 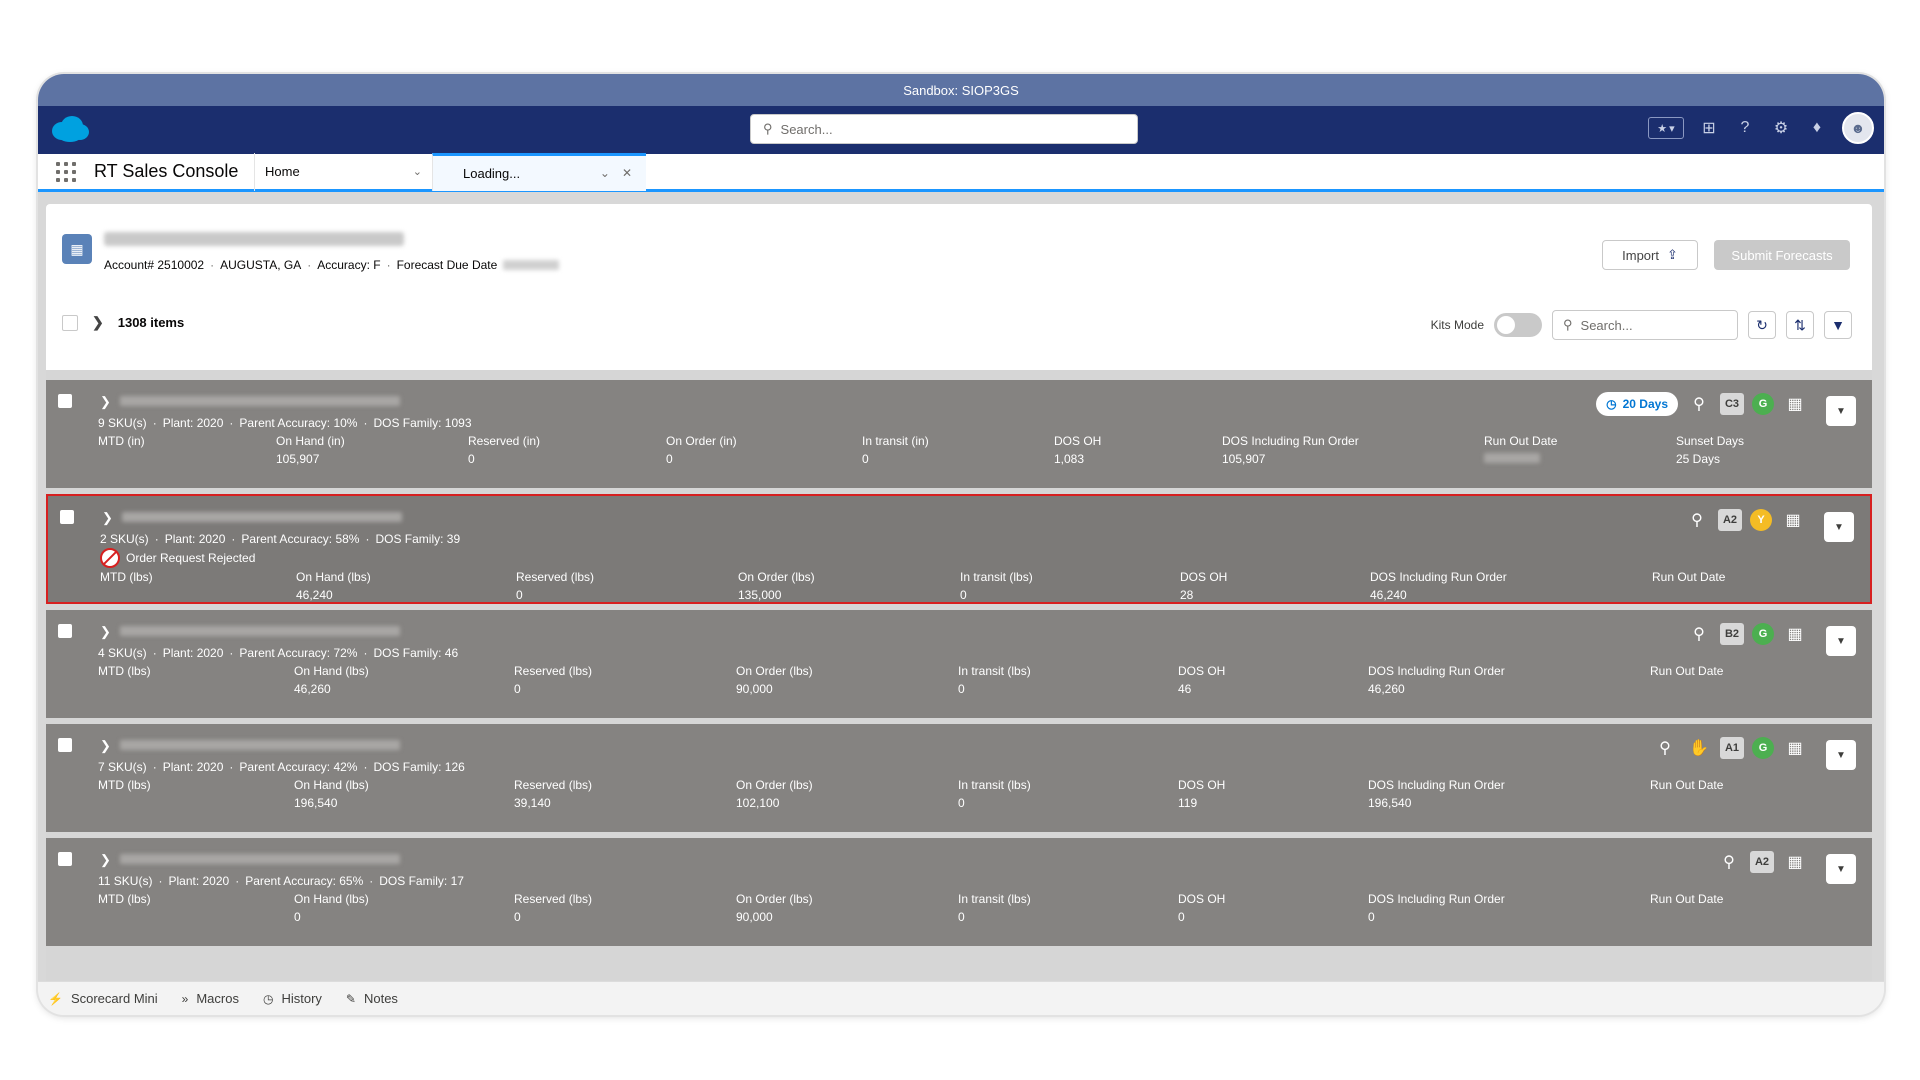 What do you see at coordinates (531, 265) in the screenshot?
I see `forecast-due-redacted` at bounding box center [531, 265].